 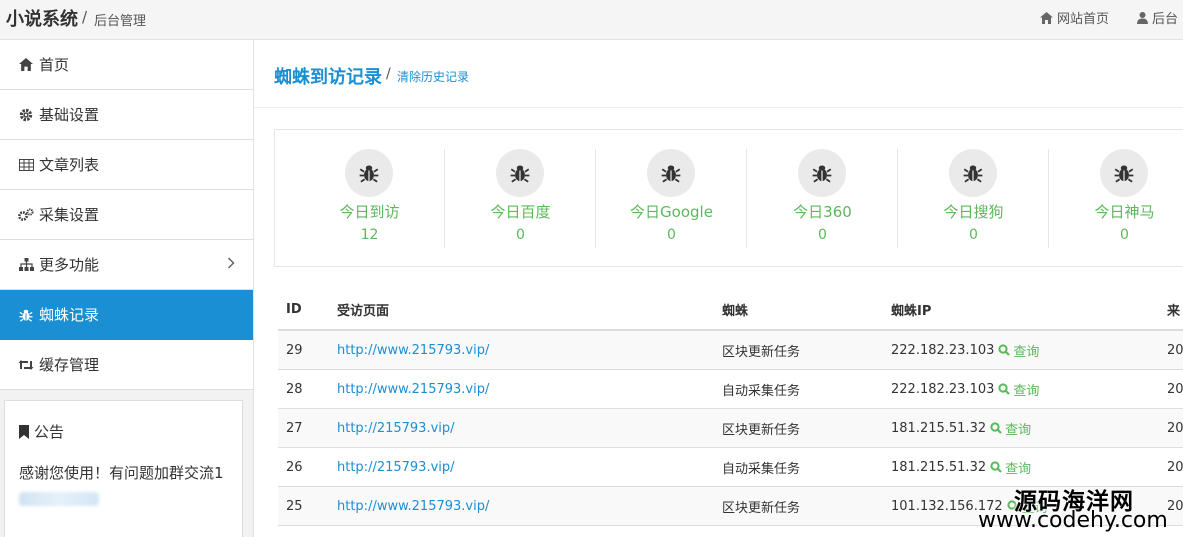 I want to click on row-id: 25, so click(x=294, y=506).